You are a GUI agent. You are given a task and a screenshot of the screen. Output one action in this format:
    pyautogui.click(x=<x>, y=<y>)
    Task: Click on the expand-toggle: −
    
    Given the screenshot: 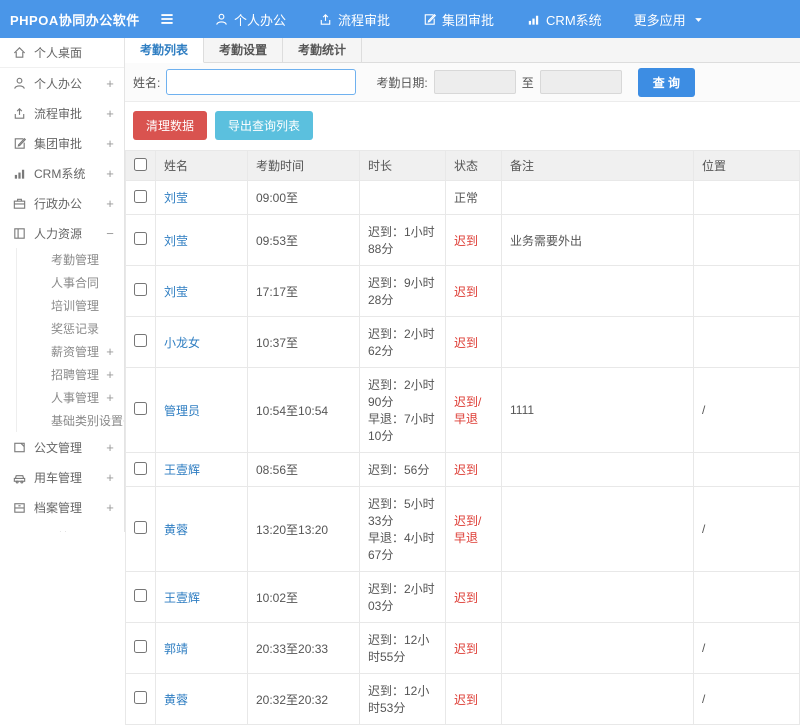 What is the action you would take?
    pyautogui.click(x=110, y=233)
    